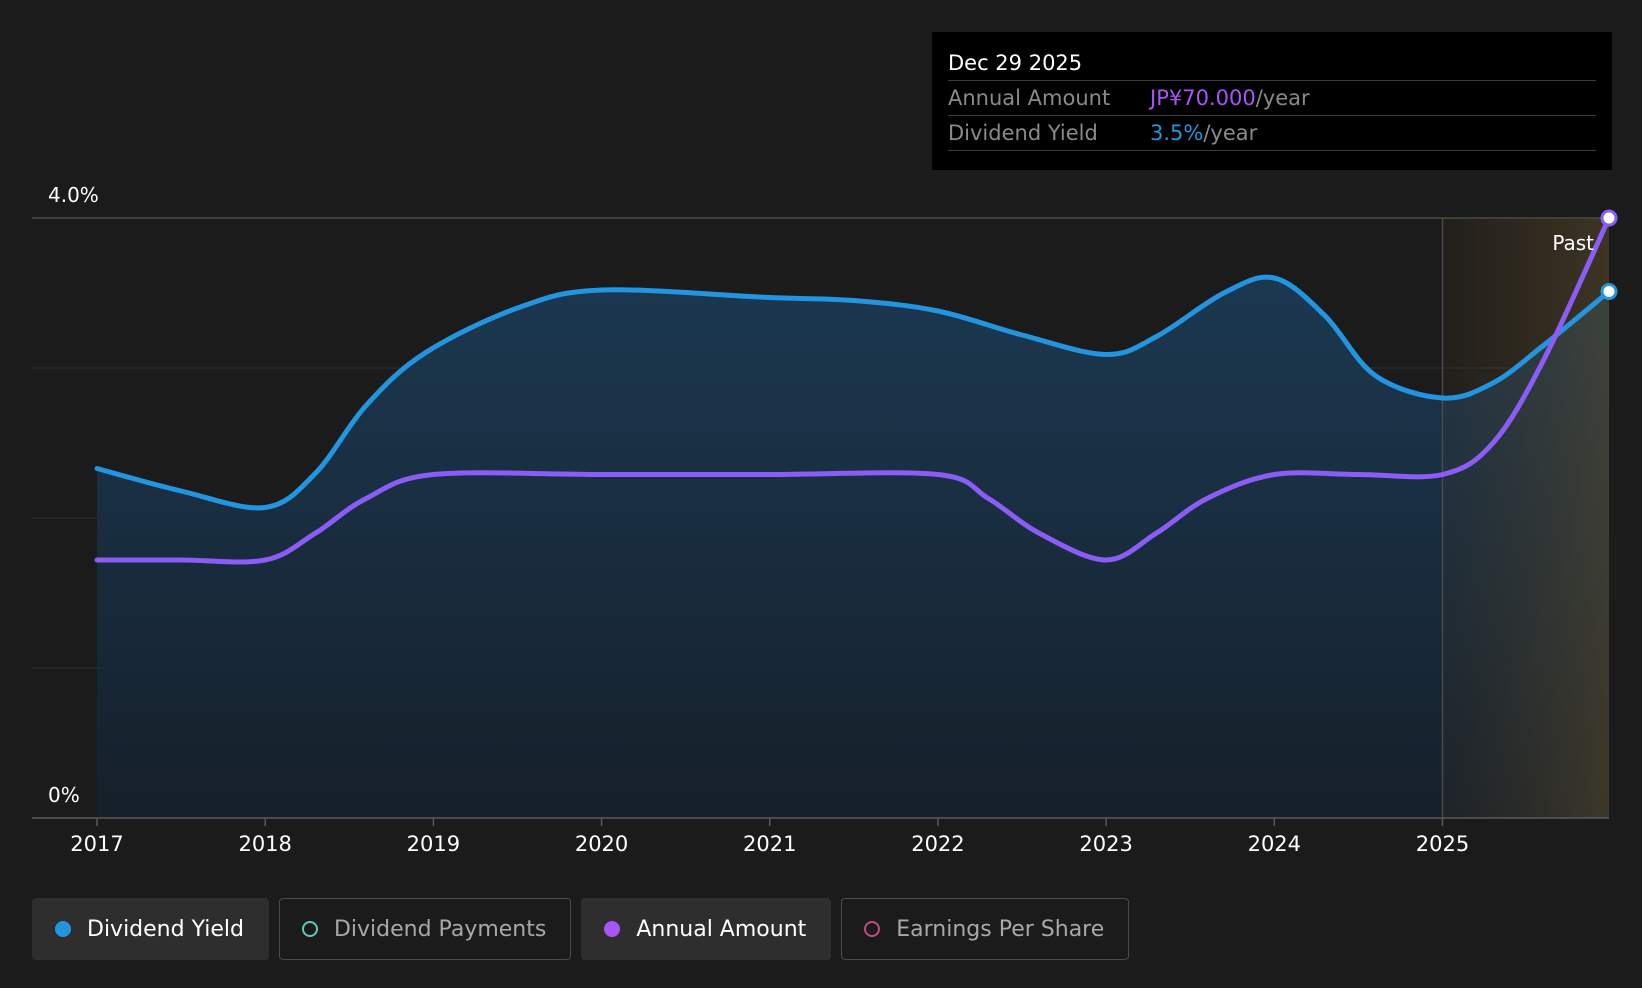  Describe the element at coordinates (1274, 844) in the screenshot. I see `x-tick-label: 2024` at that location.